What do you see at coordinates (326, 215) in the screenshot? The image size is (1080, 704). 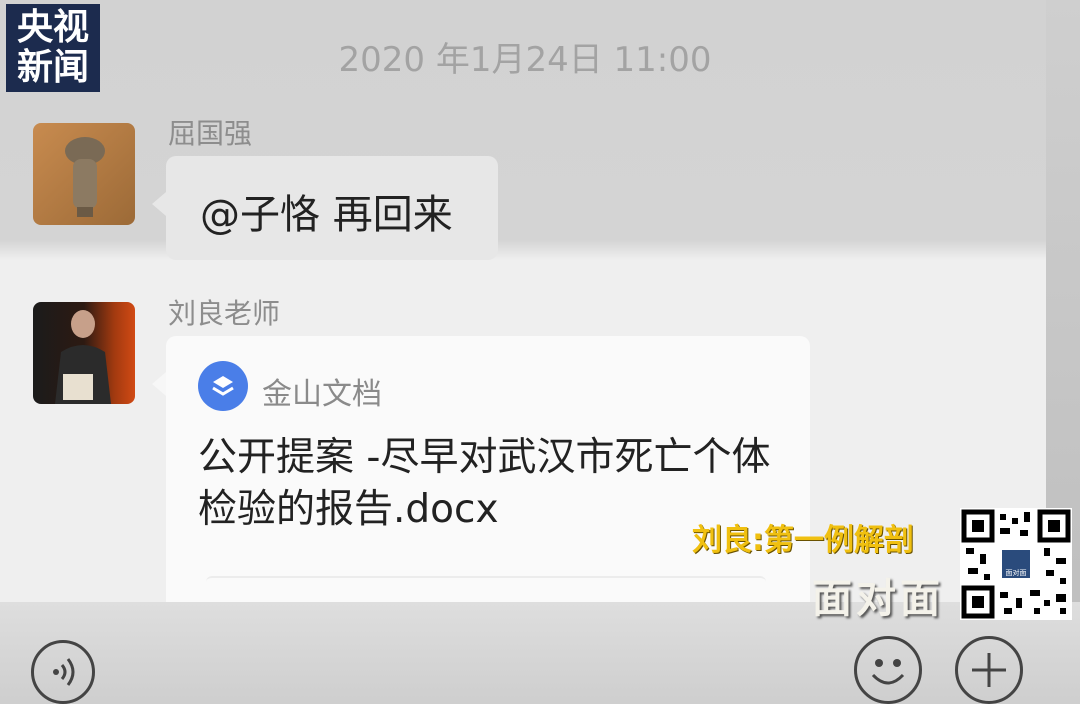 I see `message-text: @子恪 再回来` at bounding box center [326, 215].